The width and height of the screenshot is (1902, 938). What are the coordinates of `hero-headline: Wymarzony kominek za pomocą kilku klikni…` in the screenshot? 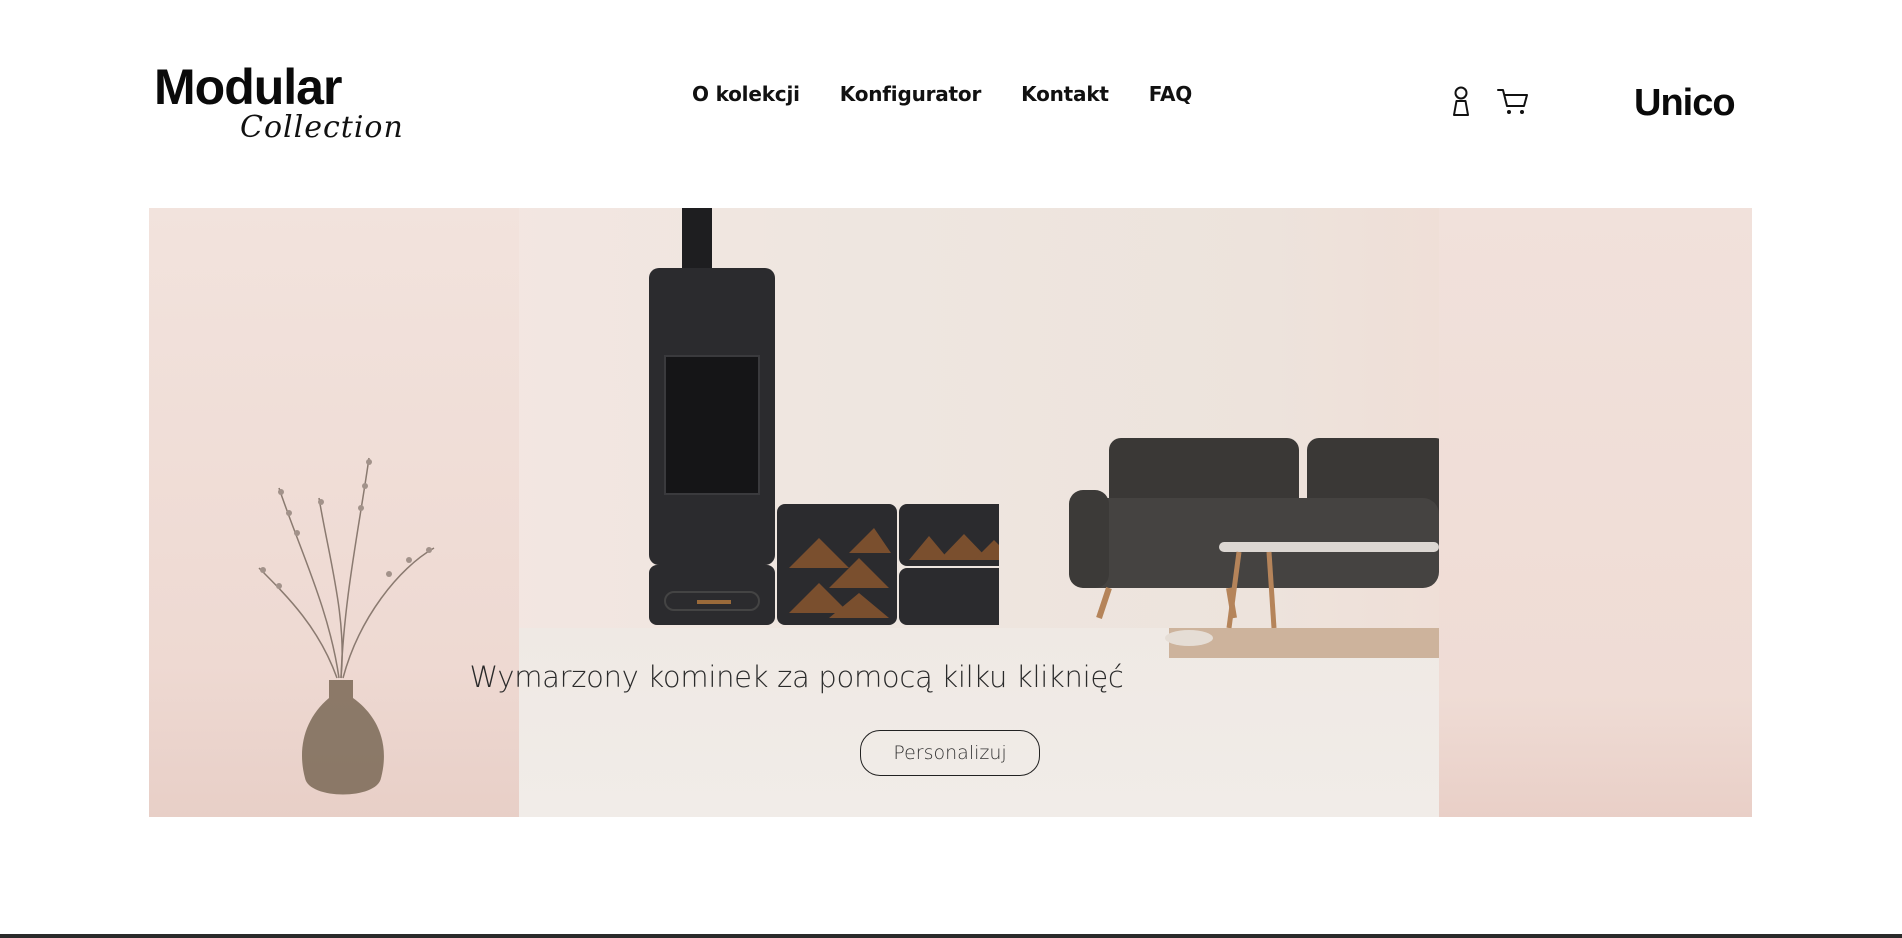 It's located at (950, 677).